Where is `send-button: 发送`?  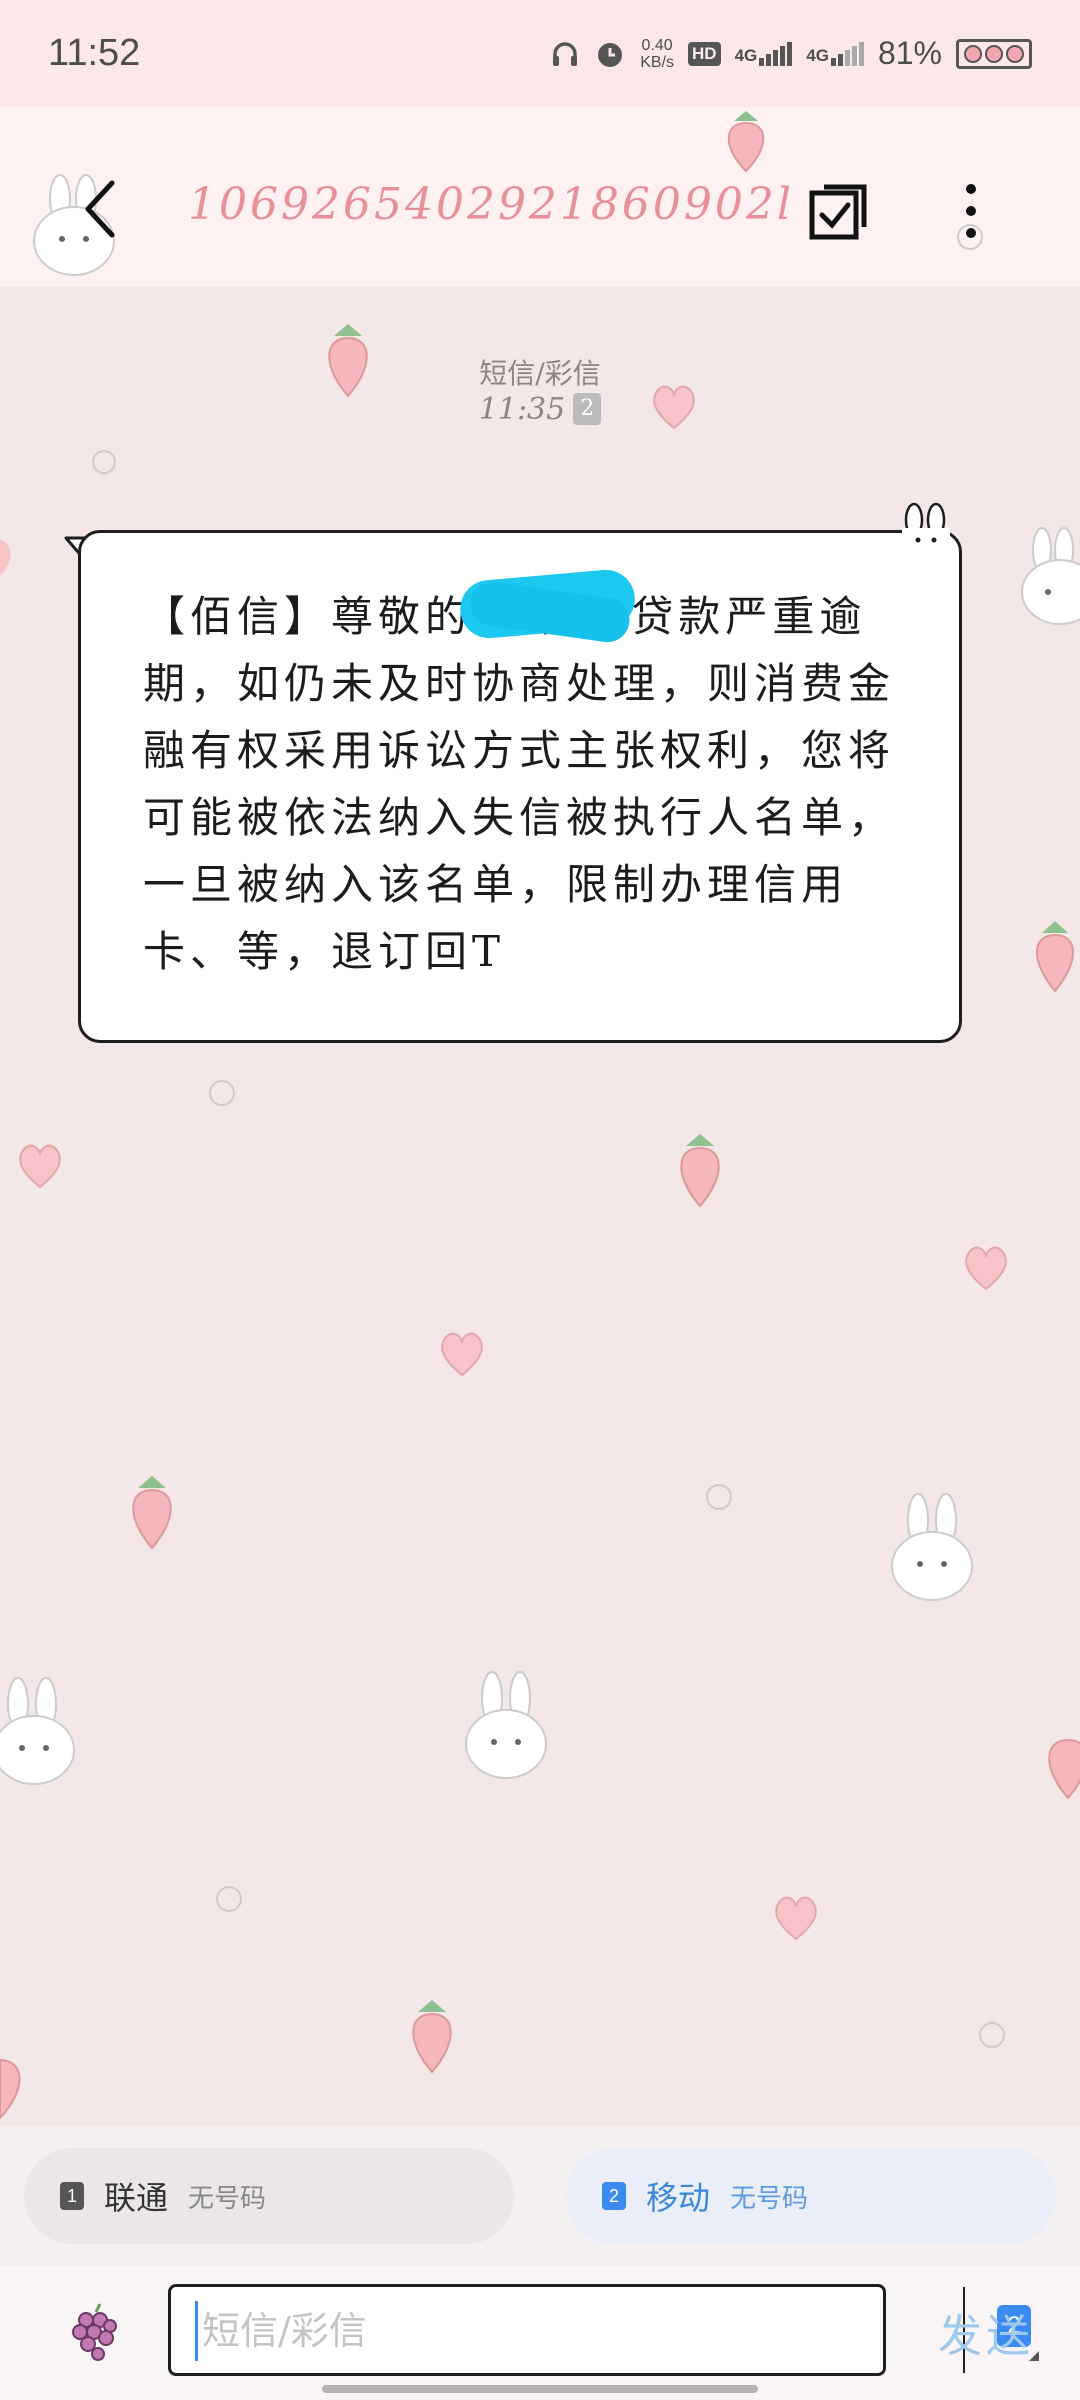 send-button: 发送 is located at coordinates (986, 2332).